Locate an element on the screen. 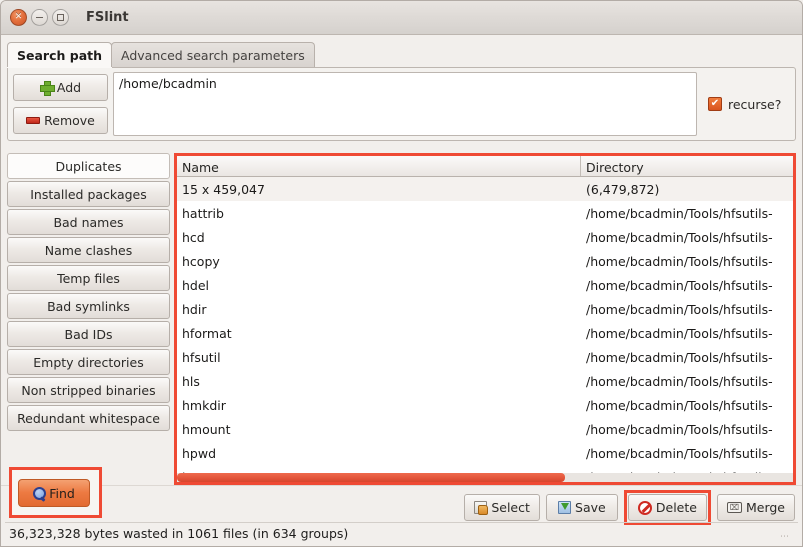  delete-icon is located at coordinates (644, 507).